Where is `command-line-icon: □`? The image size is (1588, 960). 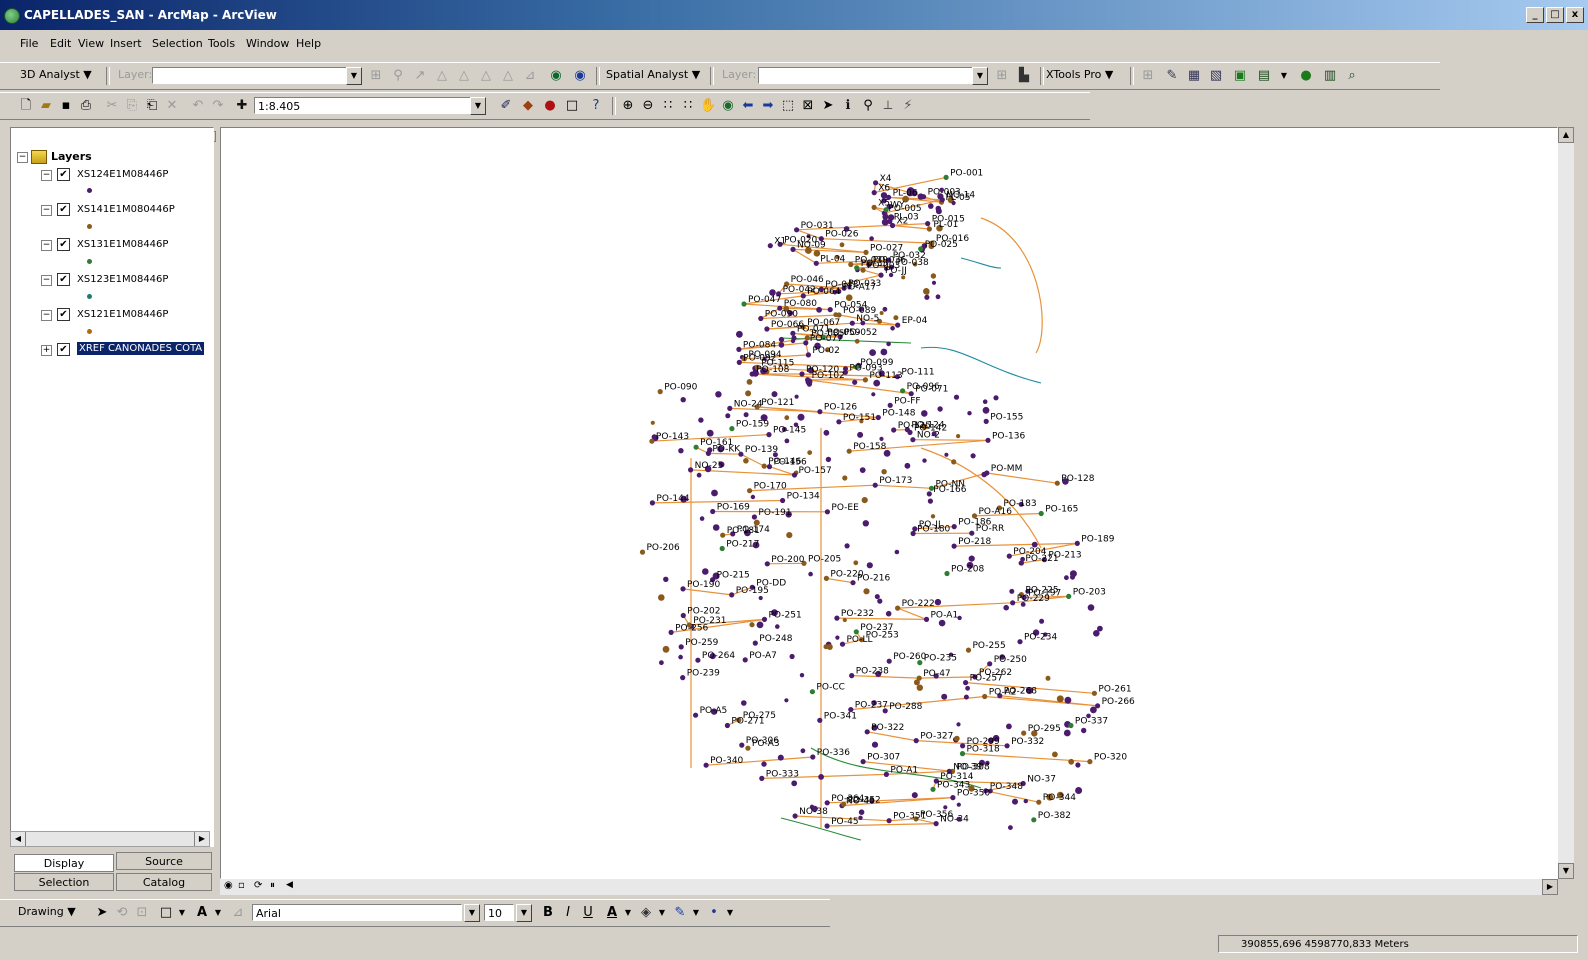 command-line-icon: □ is located at coordinates (572, 106).